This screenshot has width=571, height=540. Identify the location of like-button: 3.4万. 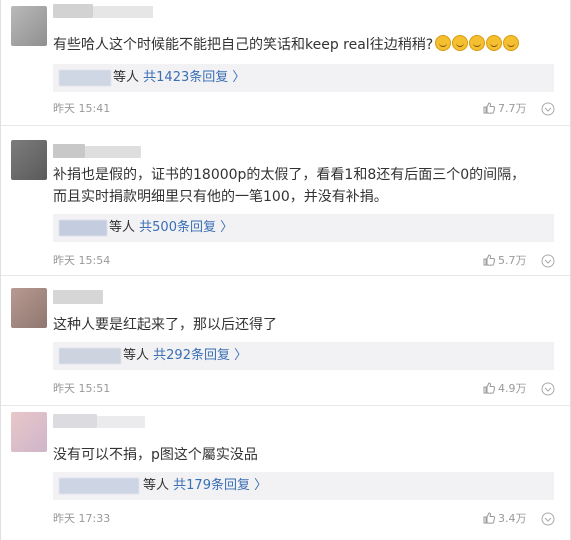
(505, 519).